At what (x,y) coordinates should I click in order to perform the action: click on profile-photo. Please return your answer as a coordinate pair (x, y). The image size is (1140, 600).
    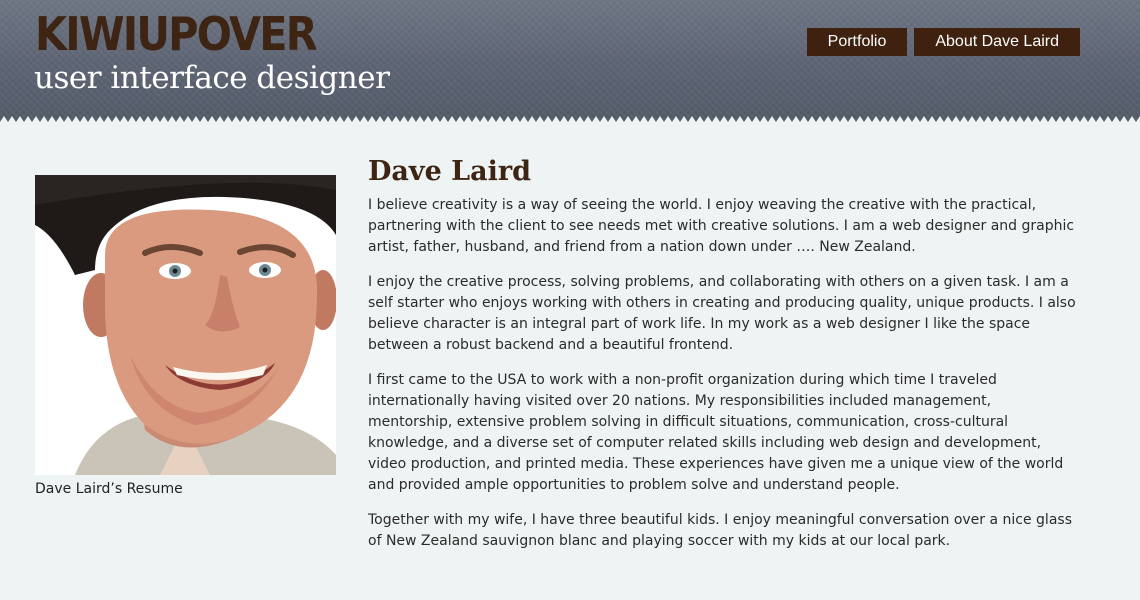
    Looking at the image, I should click on (185, 325).